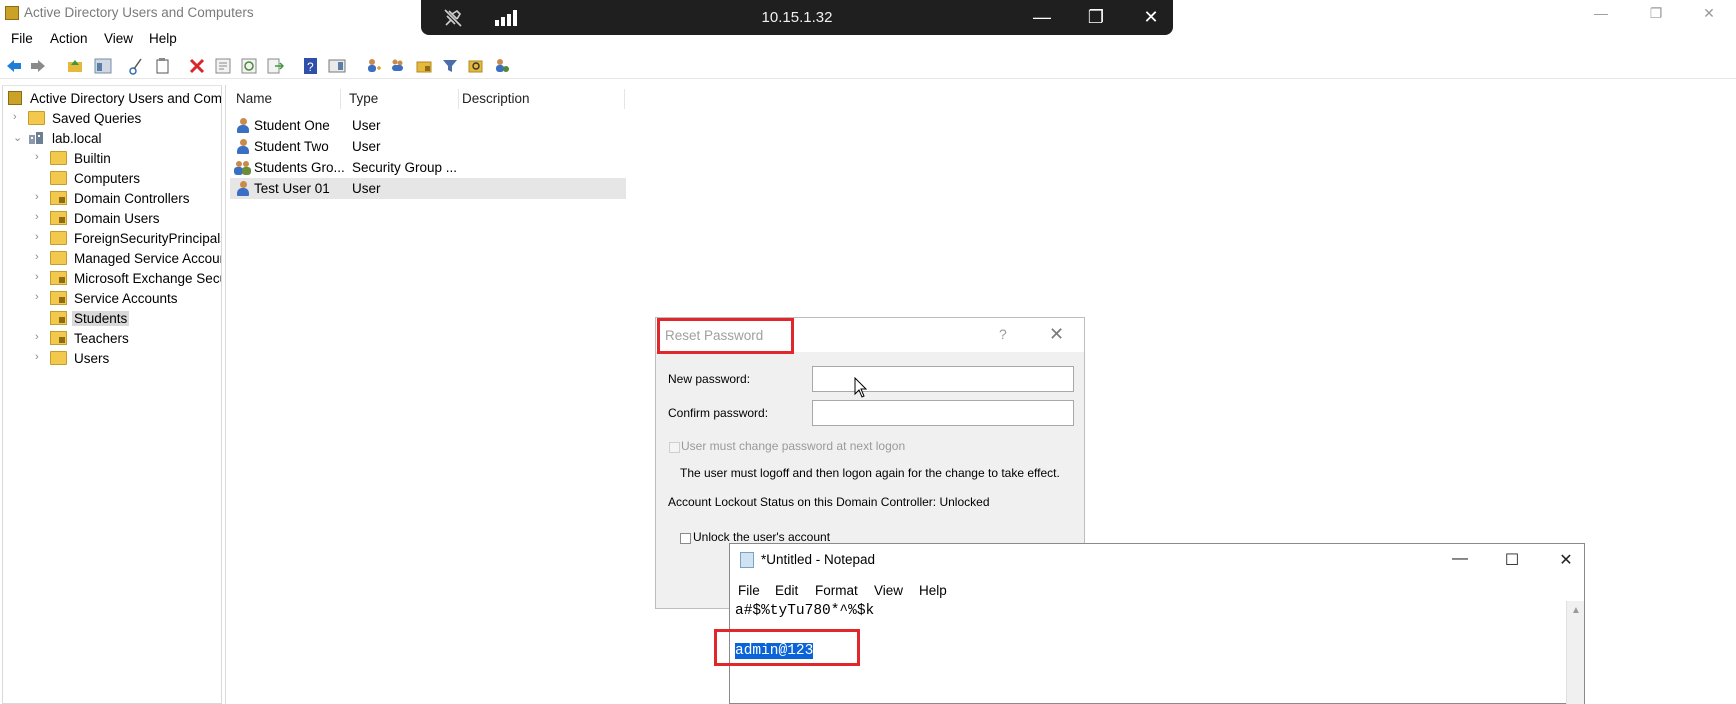 The width and height of the screenshot is (1736, 704). What do you see at coordinates (117, 218) in the screenshot?
I see `tree-item-label: Domain Users` at bounding box center [117, 218].